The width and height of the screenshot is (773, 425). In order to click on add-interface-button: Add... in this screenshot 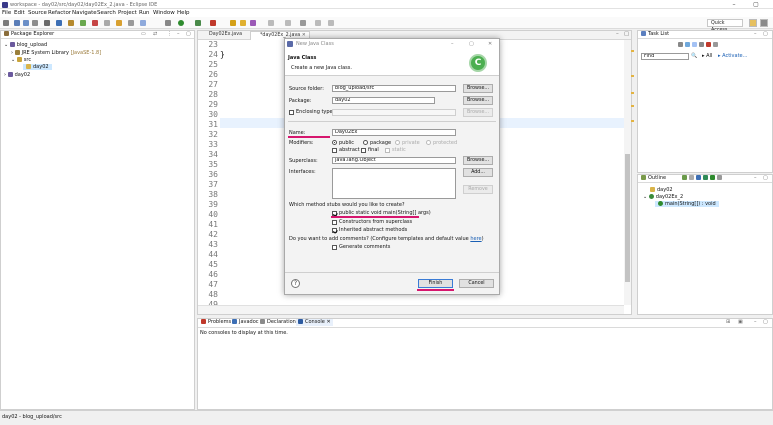, I will do `click(478, 172)`.